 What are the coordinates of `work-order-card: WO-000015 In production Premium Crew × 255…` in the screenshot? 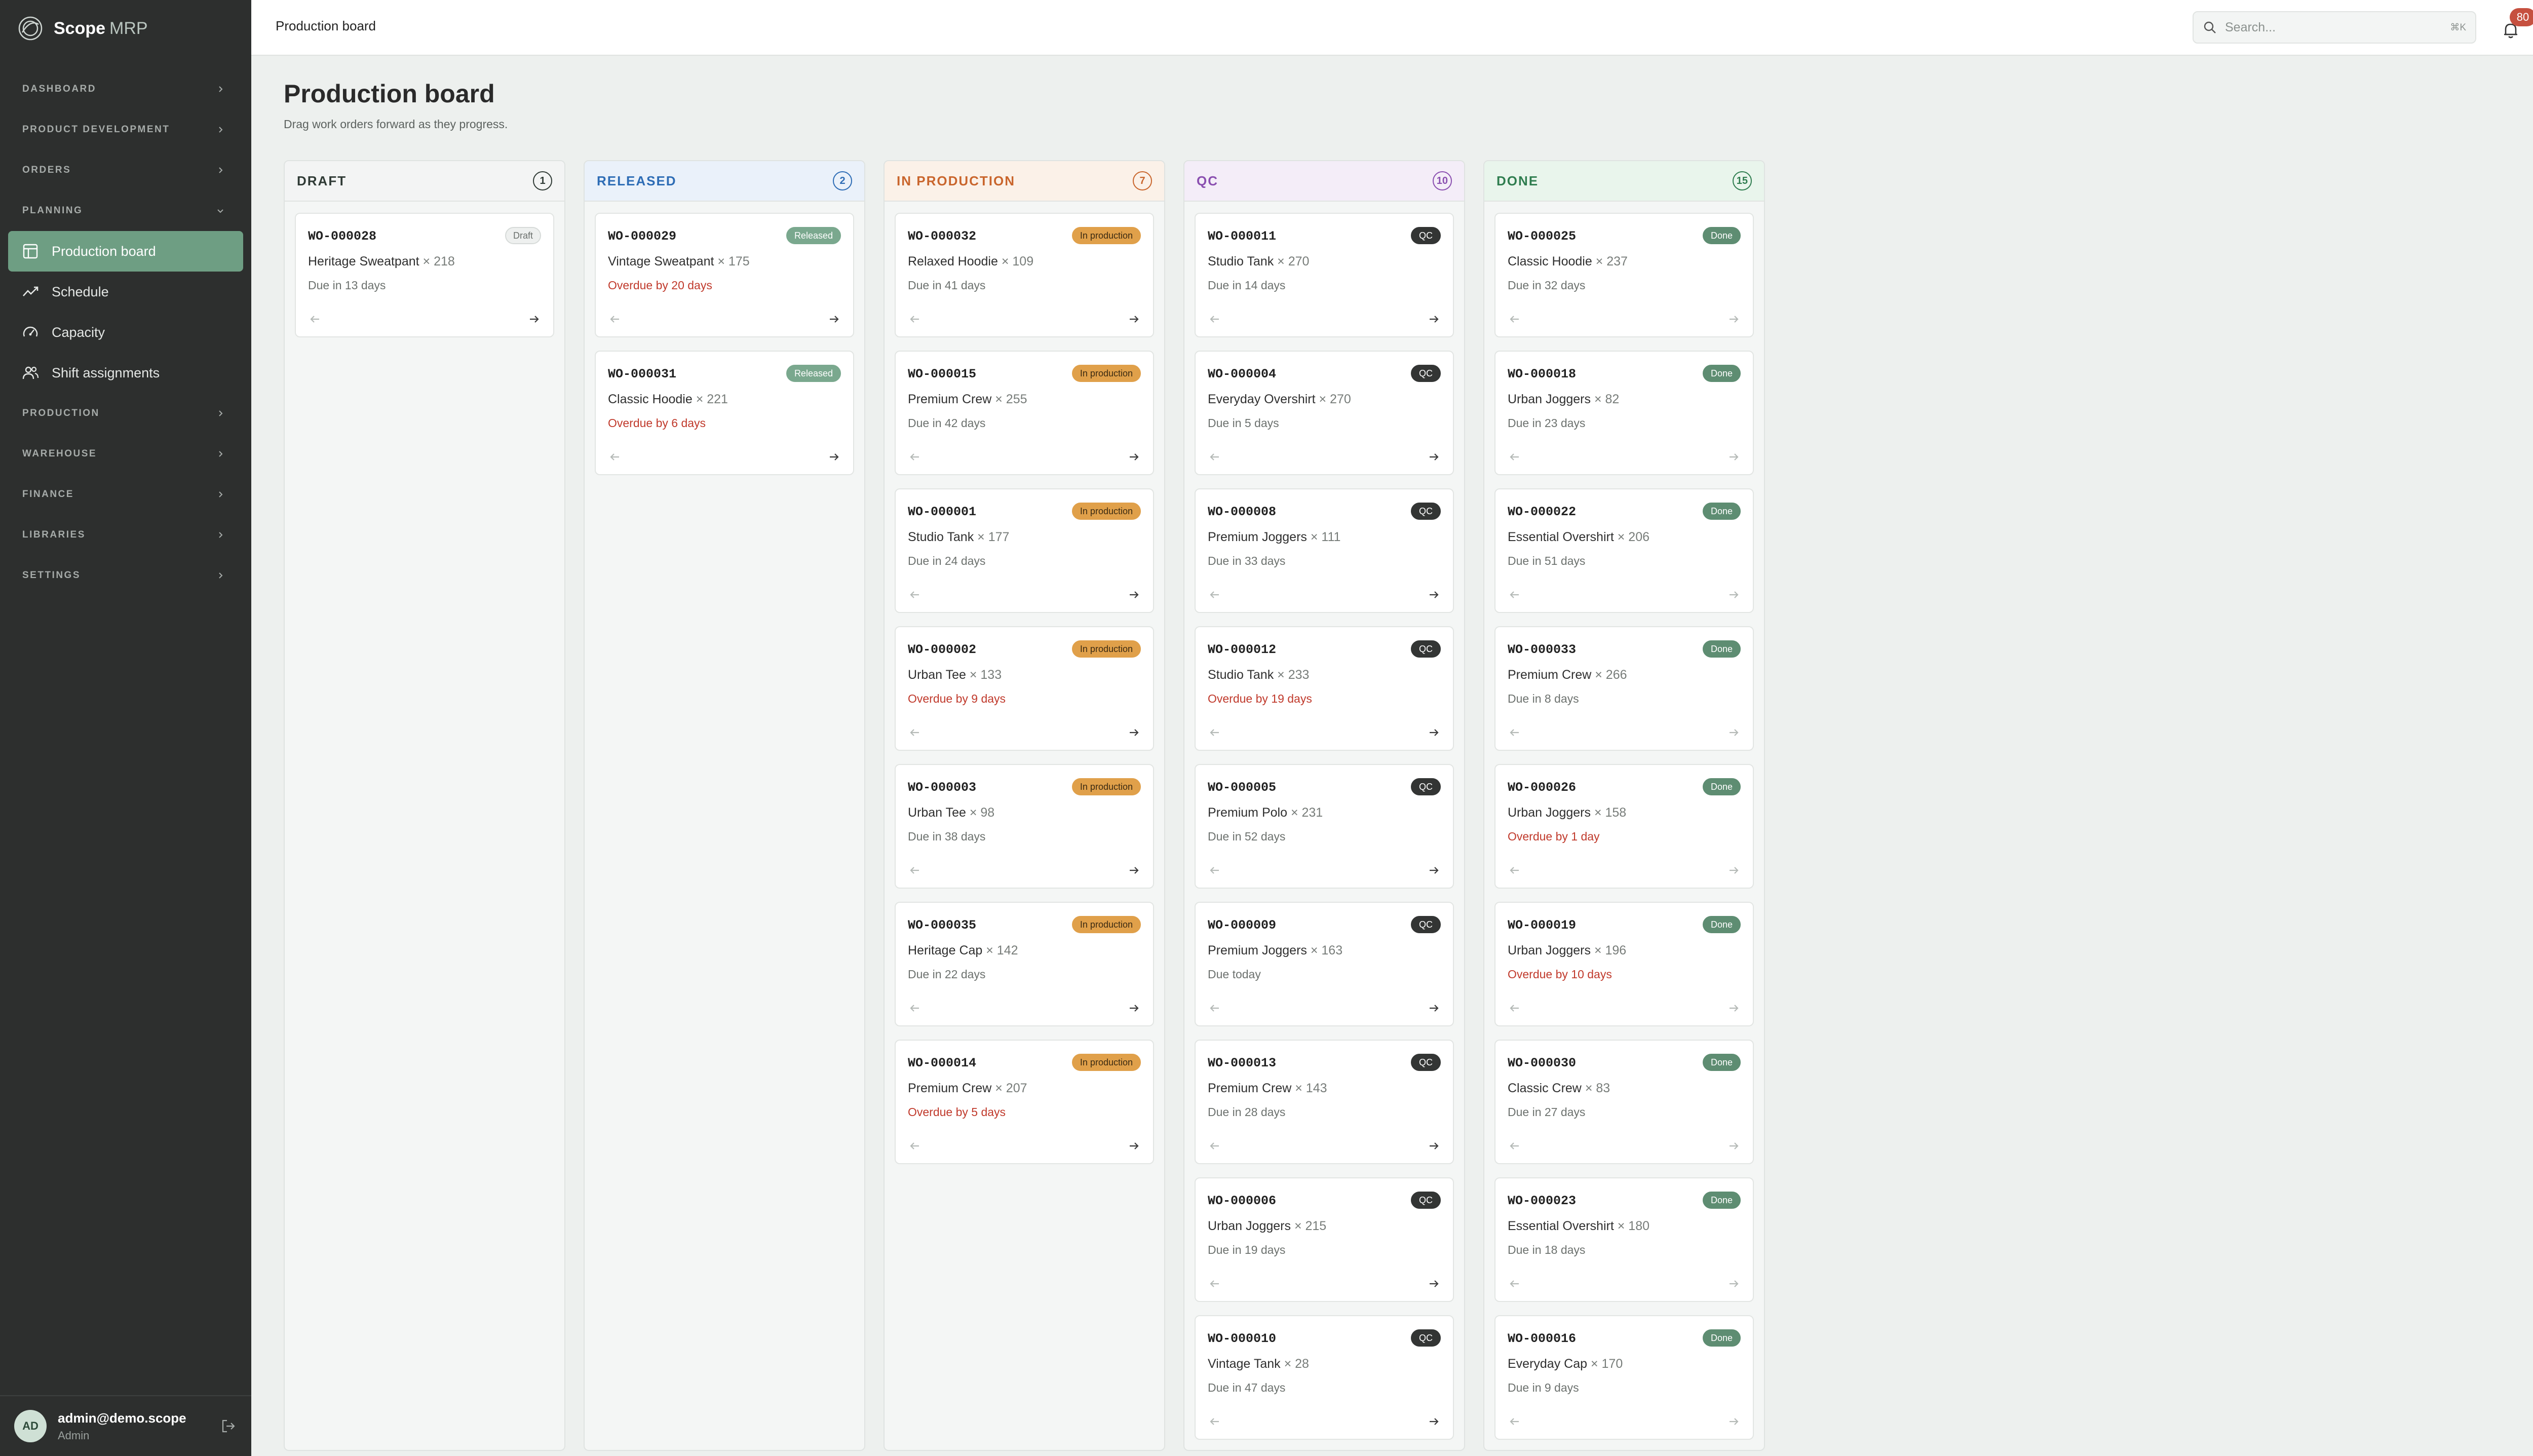 It's located at (1025, 413).